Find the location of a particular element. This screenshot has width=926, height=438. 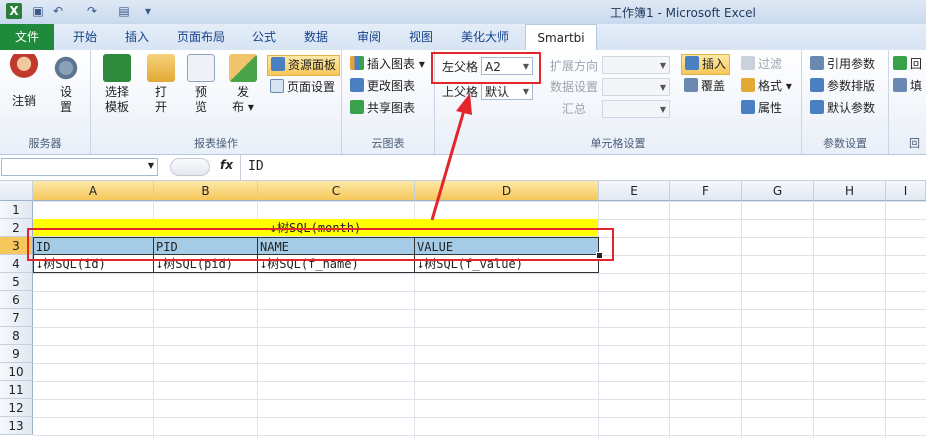

redo-icon: ↷ is located at coordinates (92, 11).